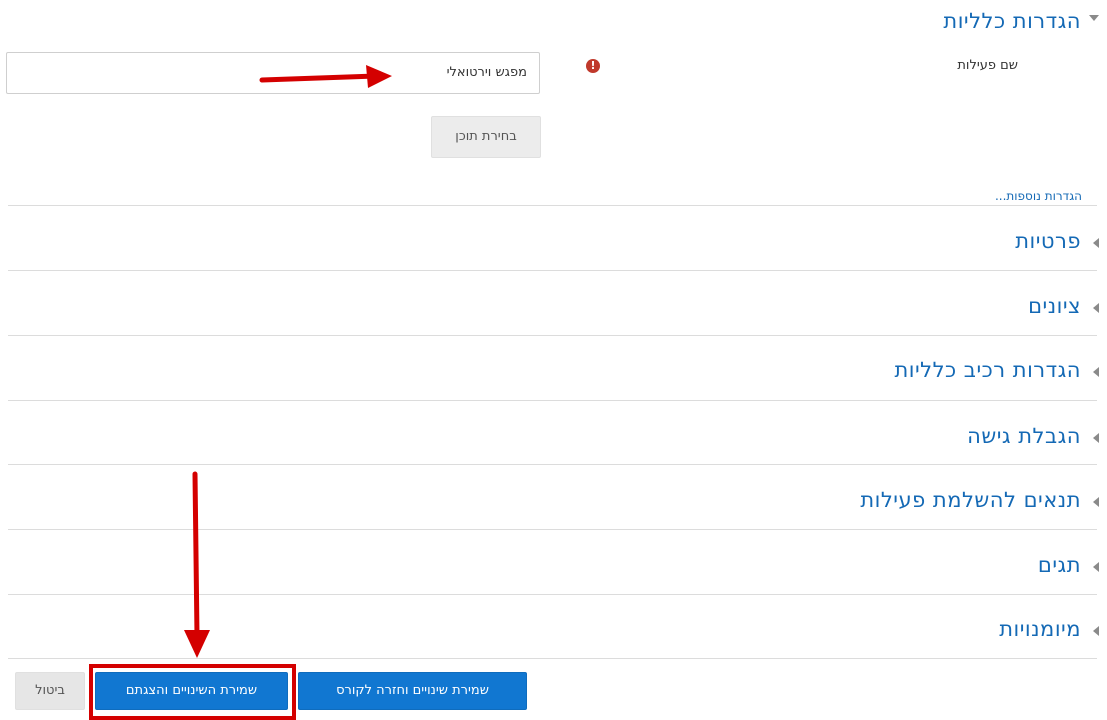 The height and width of the screenshot is (720, 1107). I want to click on arrow-down-annotation, so click(197, 564).